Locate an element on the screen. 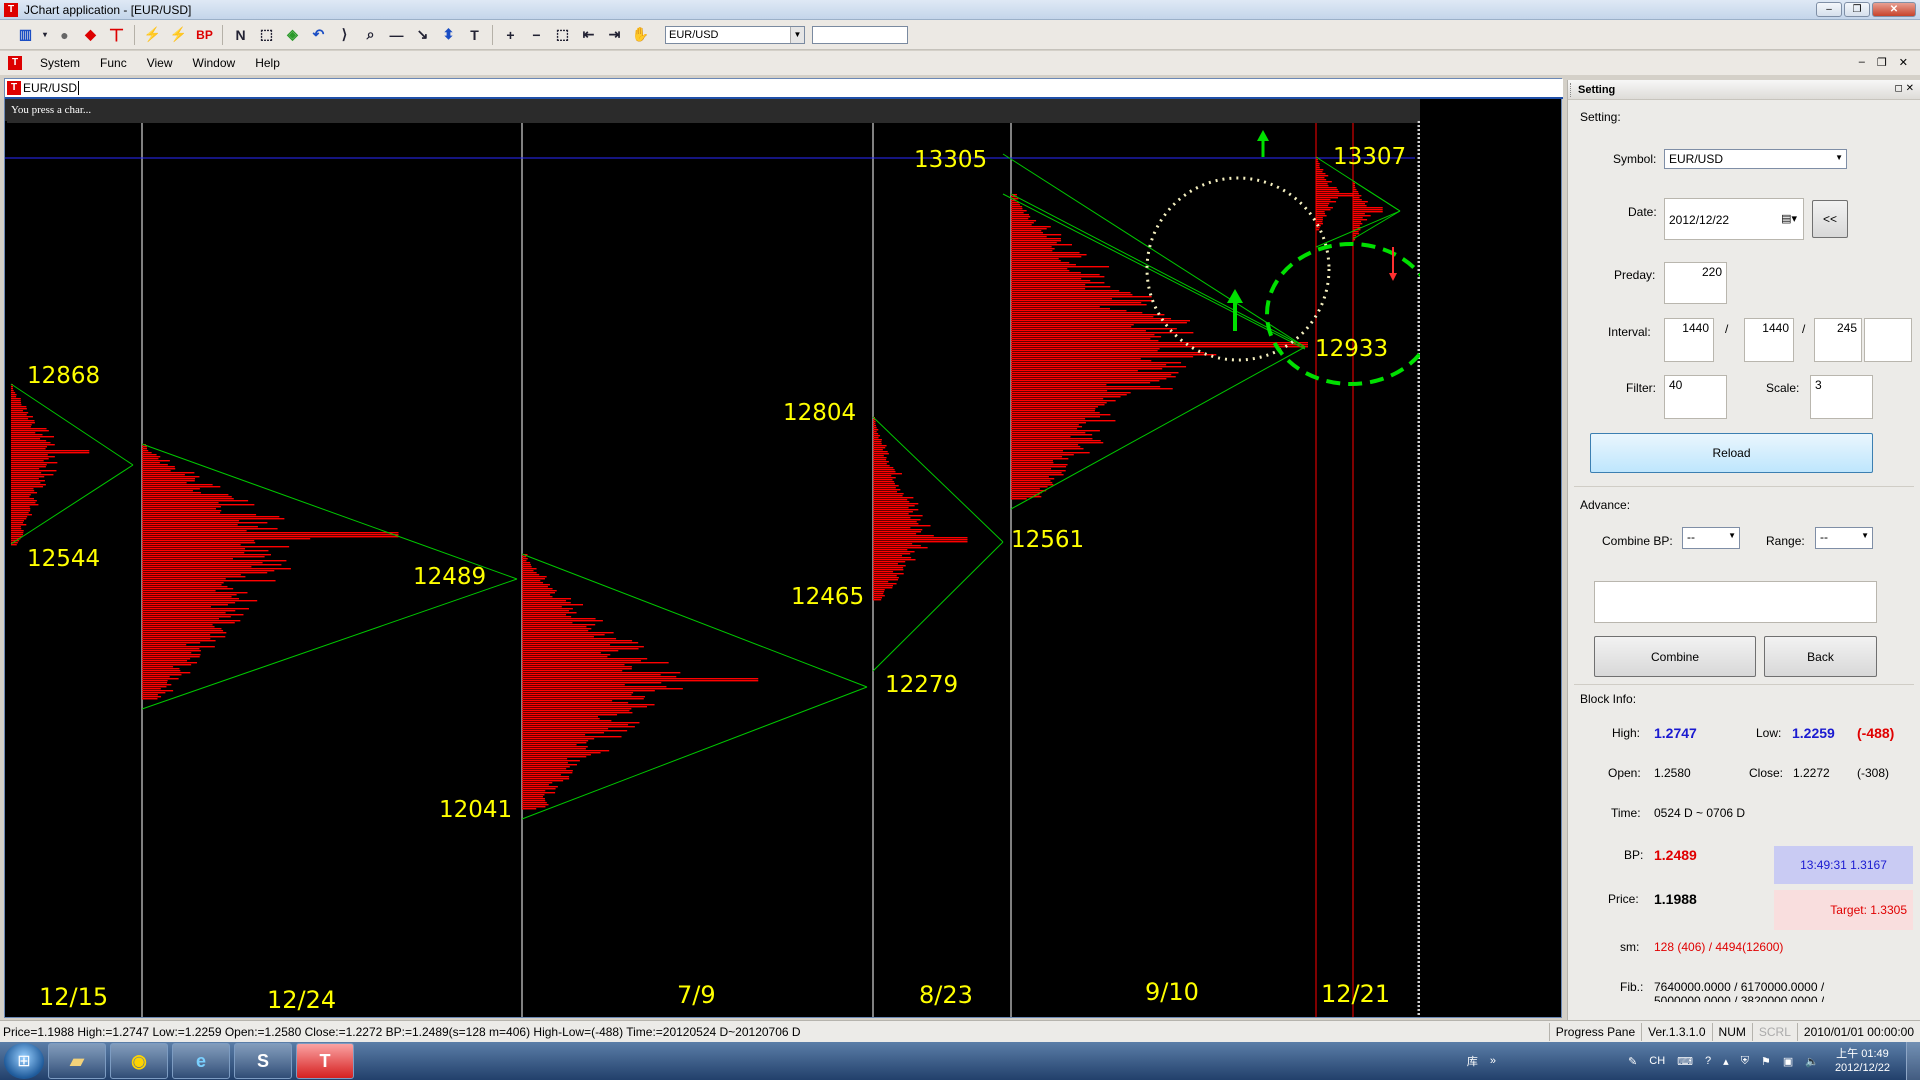  chevron-down-icon: ▼ is located at coordinates (1839, 157).